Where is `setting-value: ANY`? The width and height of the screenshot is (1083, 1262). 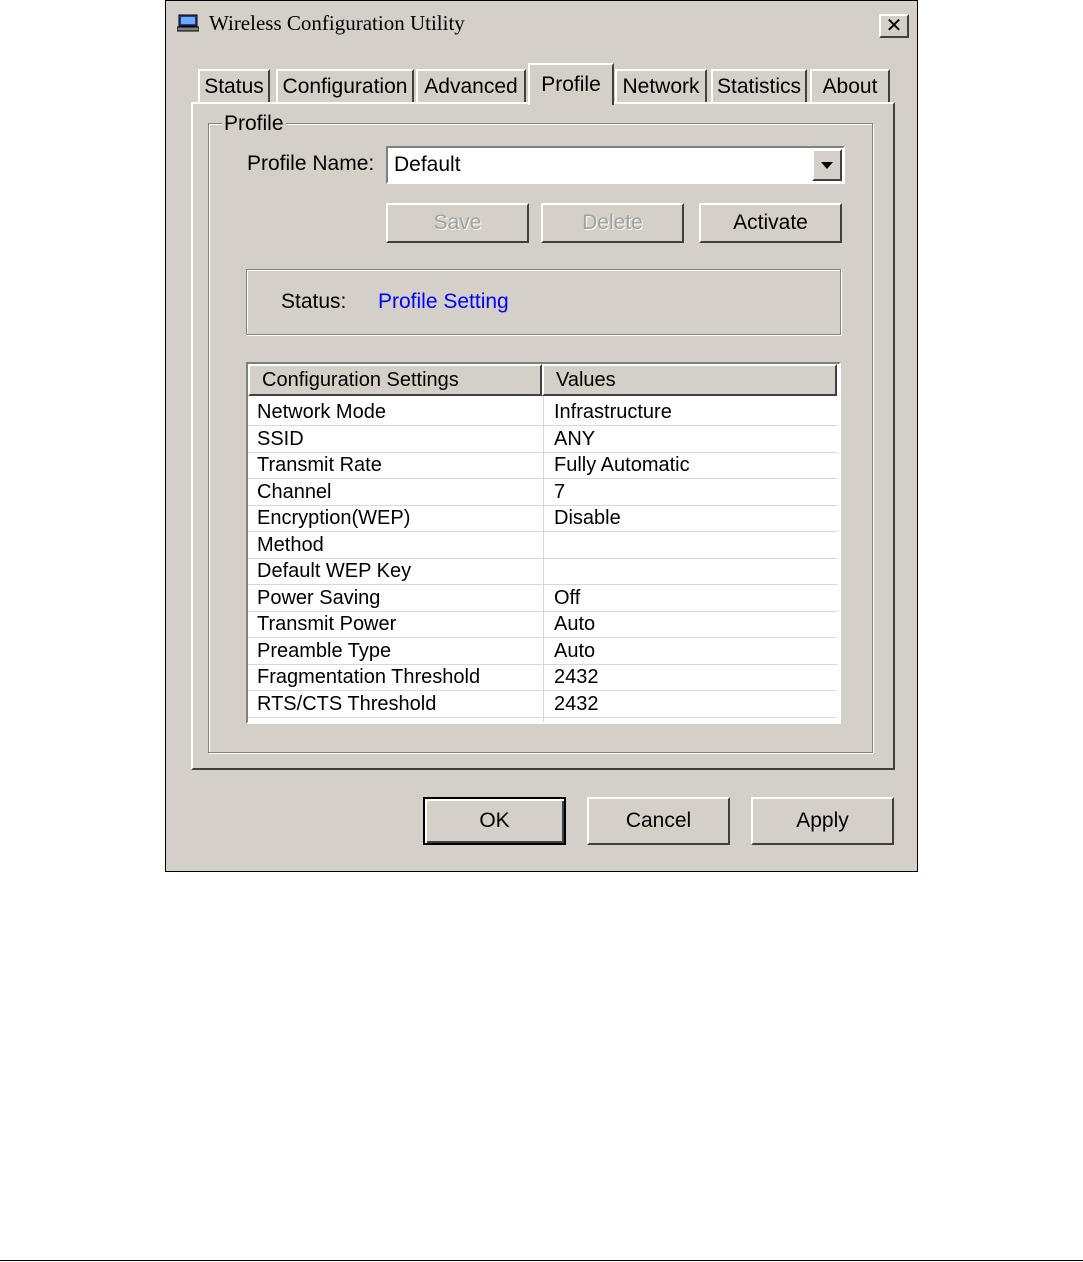
setting-value: ANY is located at coordinates (575, 439).